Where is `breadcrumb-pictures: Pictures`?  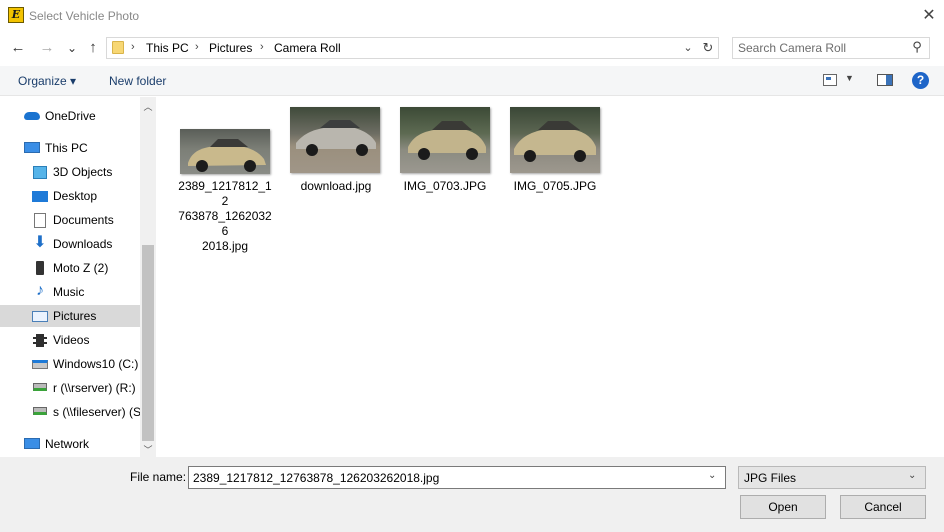 breadcrumb-pictures: Pictures is located at coordinates (230, 48).